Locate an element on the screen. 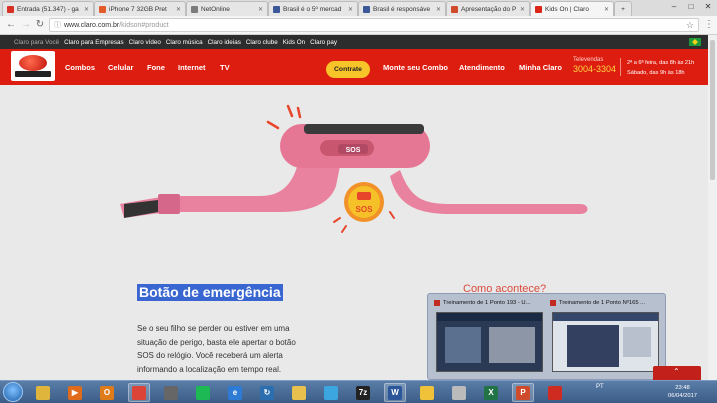 The height and width of the screenshot is (403, 717). minimize-icon: – is located at coordinates (674, 6).